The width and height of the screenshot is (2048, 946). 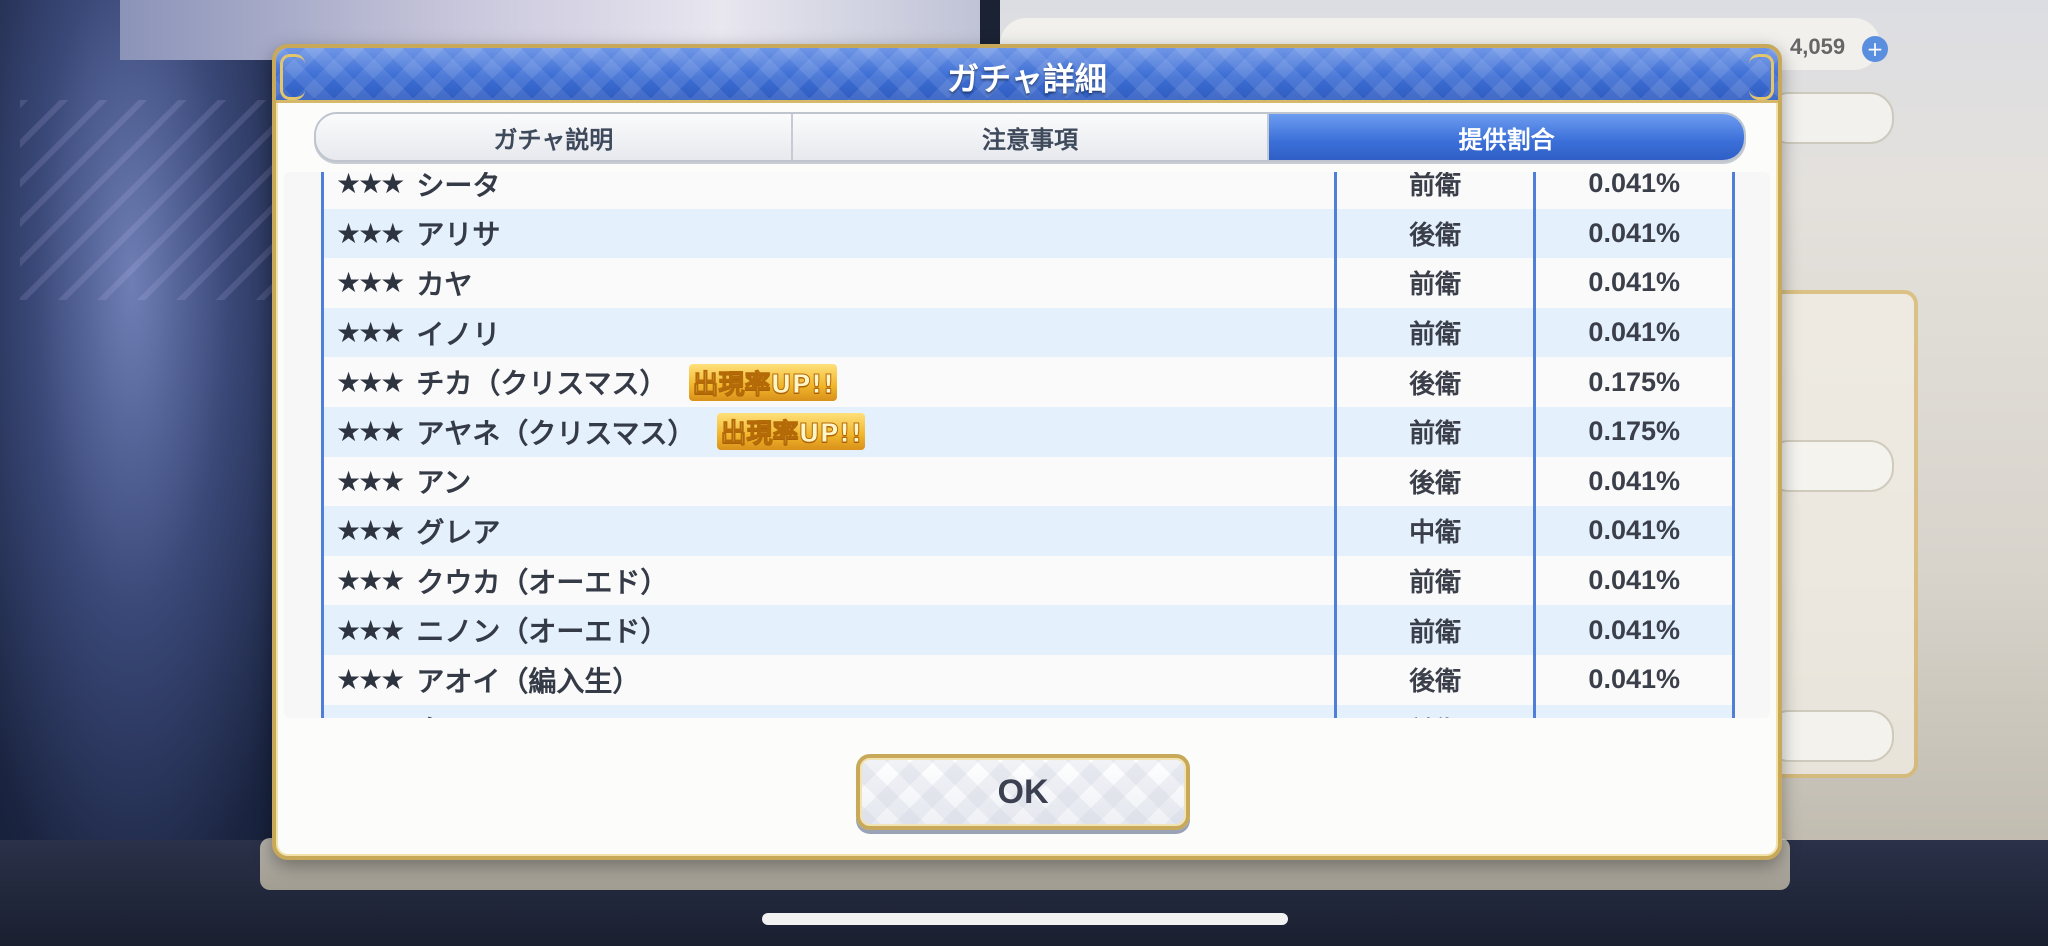 I want to click on table-row: ★★★ チカ（クリスマス） 出現率UP!! 後衛 0.175%, so click(x=1028, y=382).